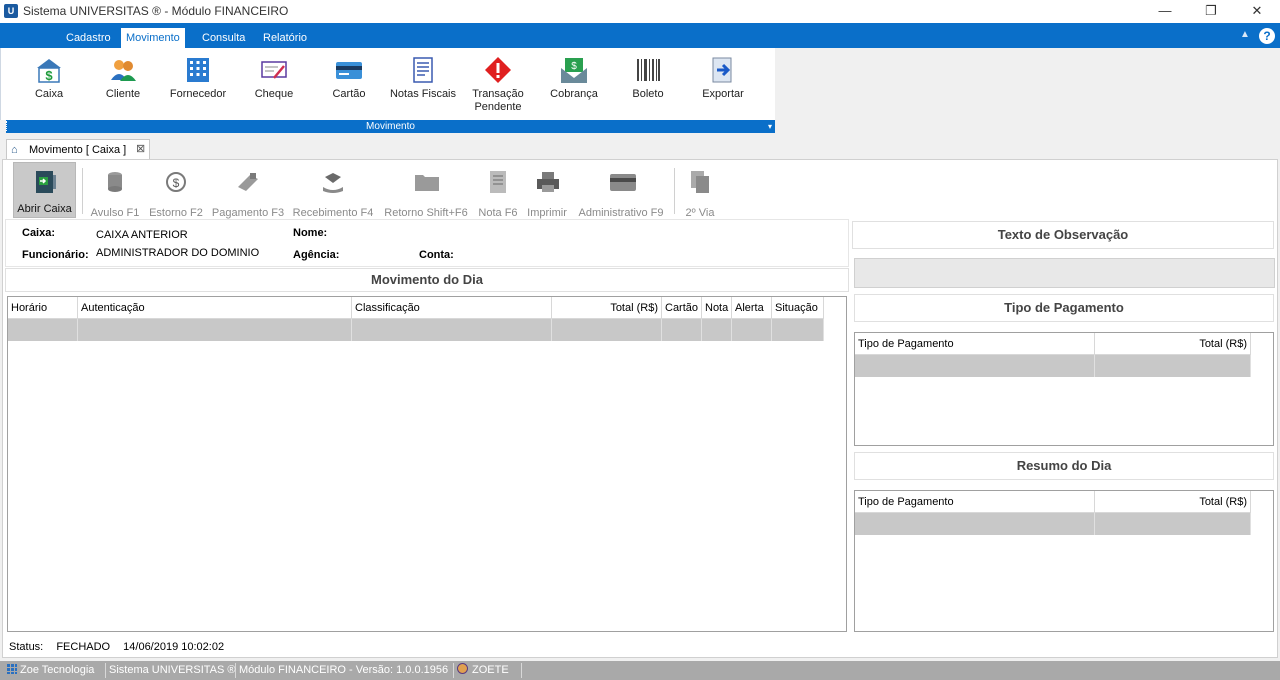  What do you see at coordinates (123, 85) in the screenshot?
I see `ribbon-cliente-button: Cliente` at bounding box center [123, 85].